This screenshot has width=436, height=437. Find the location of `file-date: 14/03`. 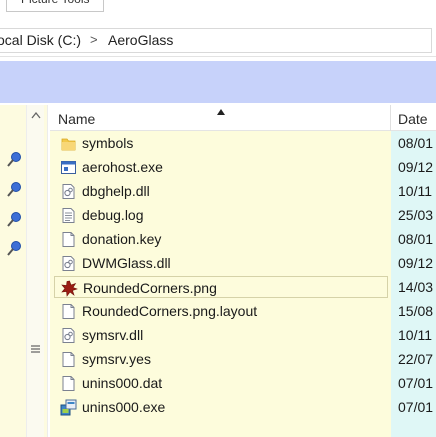

file-date: 14/03 is located at coordinates (416, 287).